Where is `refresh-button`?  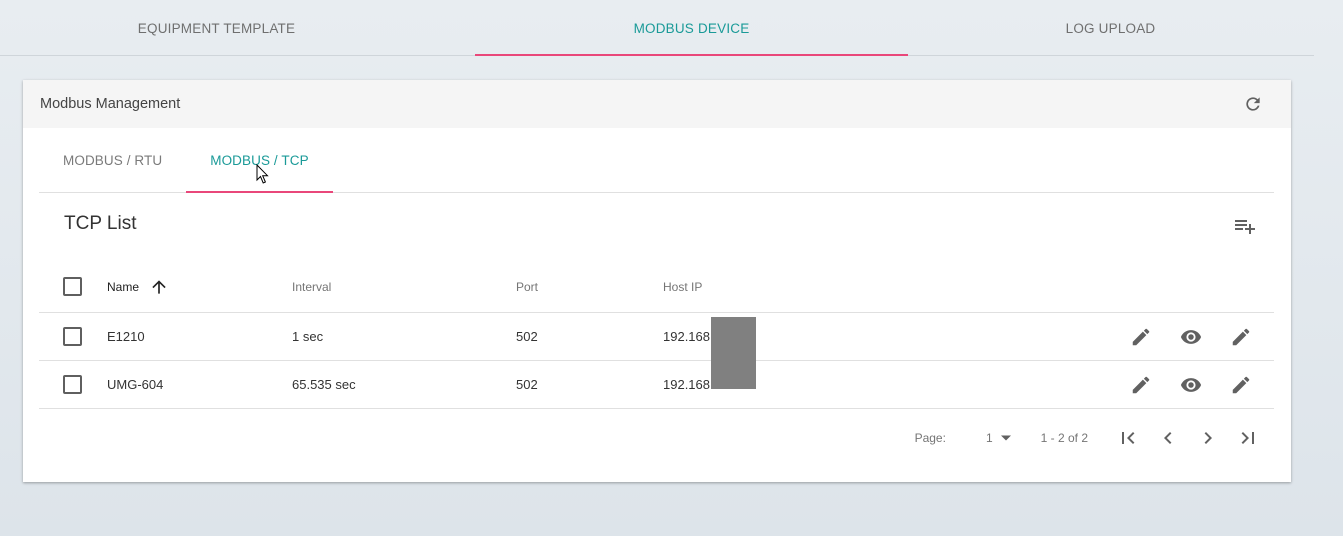 refresh-button is located at coordinates (1253, 104).